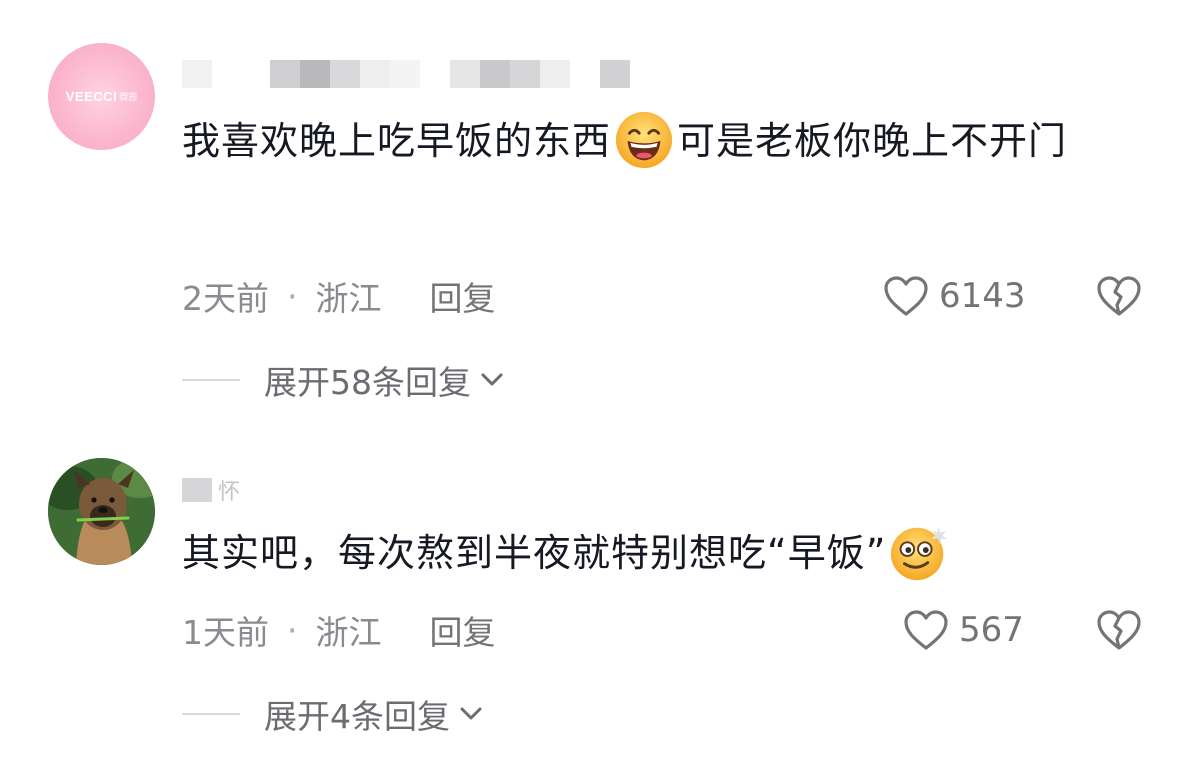 The width and height of the screenshot is (1200, 769). Describe the element at coordinates (674, 141) in the screenshot. I see `comment-text: 我喜欢晚上吃早饭的东西 可是老板你晚上不开门` at that location.